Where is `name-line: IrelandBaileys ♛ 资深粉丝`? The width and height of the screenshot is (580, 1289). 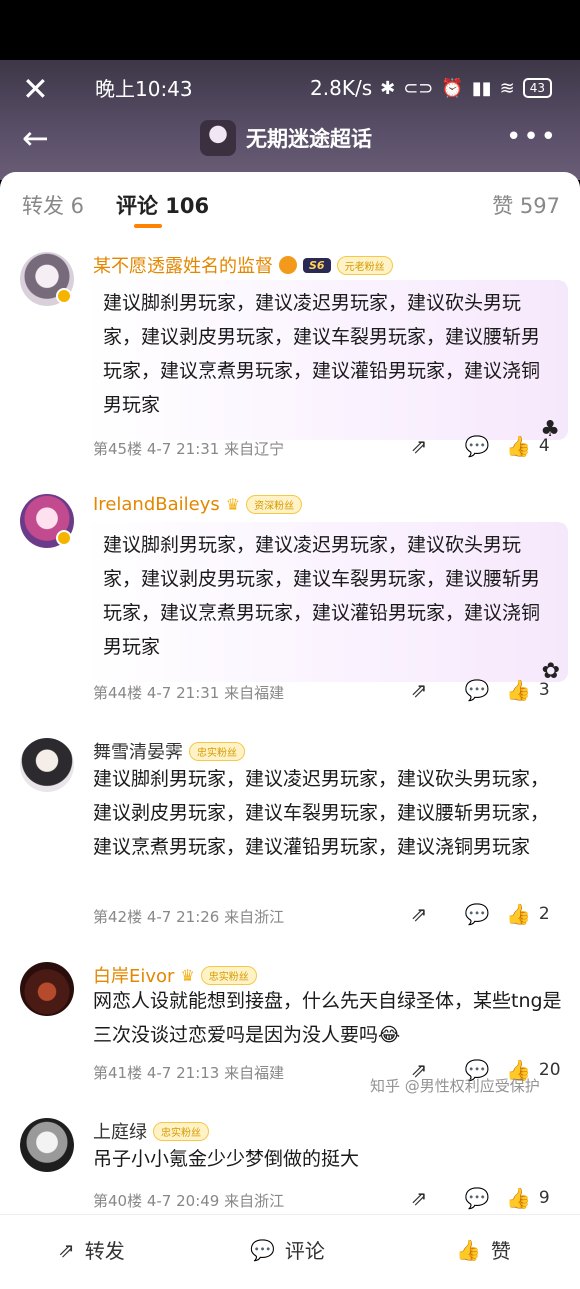
name-line: IrelandBaileys ♛ 资深粉丝 is located at coordinates (198, 504).